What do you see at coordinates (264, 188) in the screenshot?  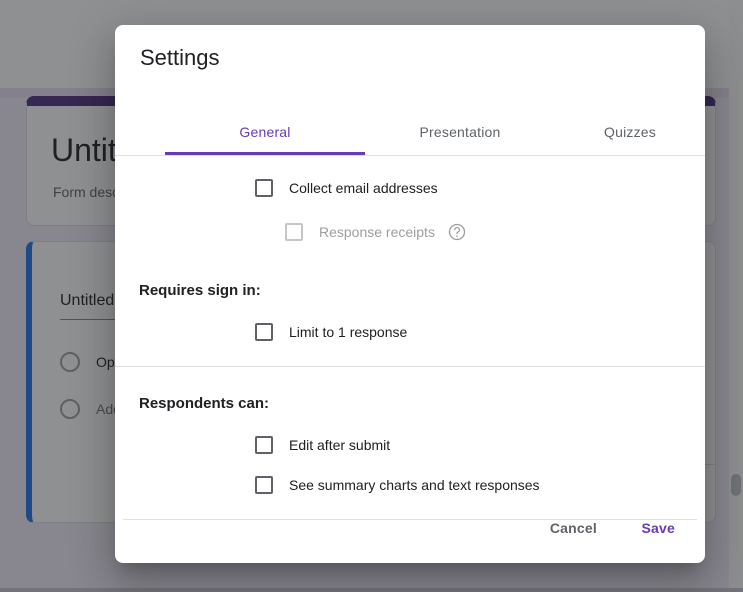 I see `checkbox-collect-email` at bounding box center [264, 188].